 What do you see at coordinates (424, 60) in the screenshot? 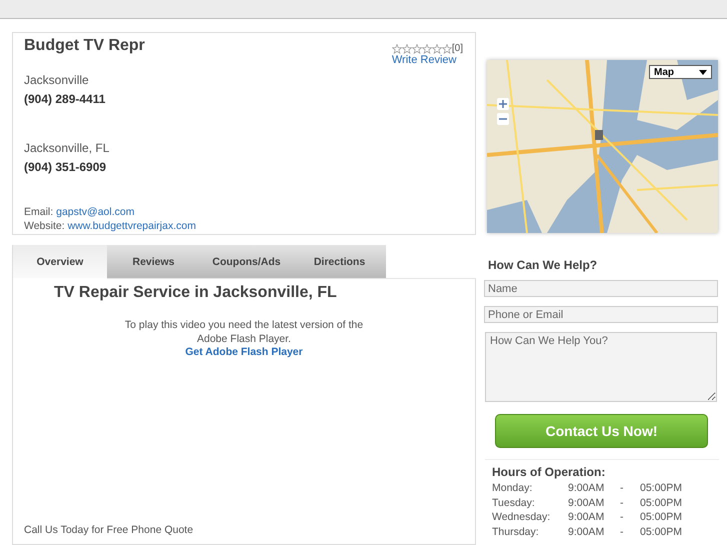
I see `write-review-link: Write Review` at bounding box center [424, 60].